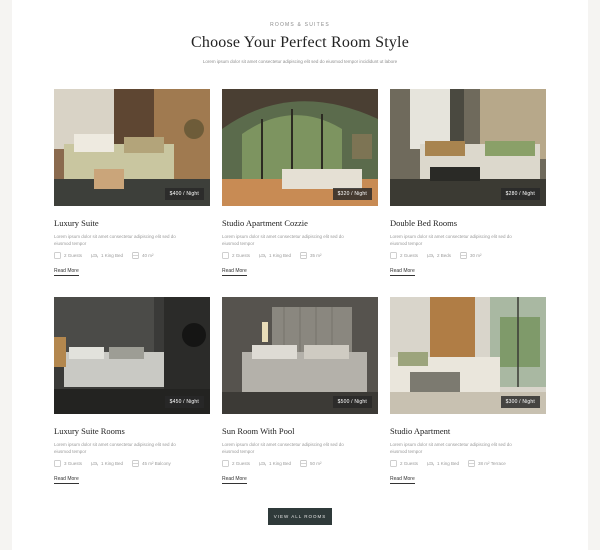 This screenshot has height=550, width=600. I want to click on meta-bed: 2 Beds, so click(439, 255).